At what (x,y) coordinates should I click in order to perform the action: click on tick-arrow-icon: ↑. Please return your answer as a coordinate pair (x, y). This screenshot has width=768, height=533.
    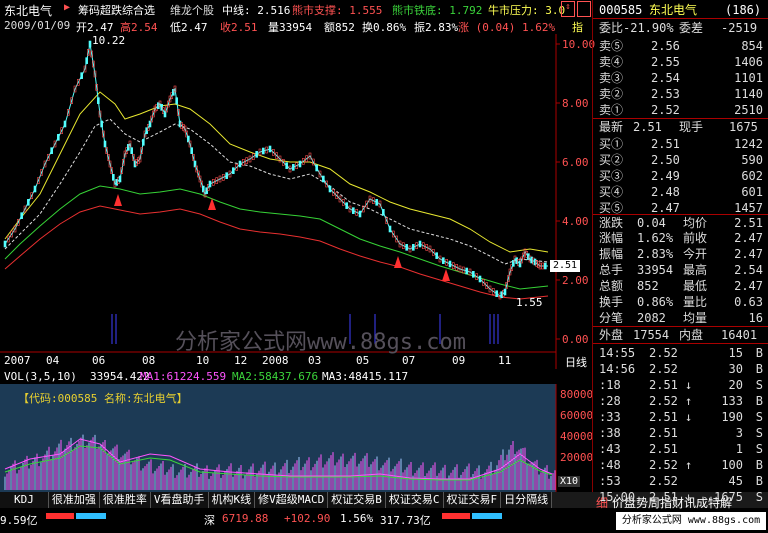
    Looking at the image, I should click on (689, 401).